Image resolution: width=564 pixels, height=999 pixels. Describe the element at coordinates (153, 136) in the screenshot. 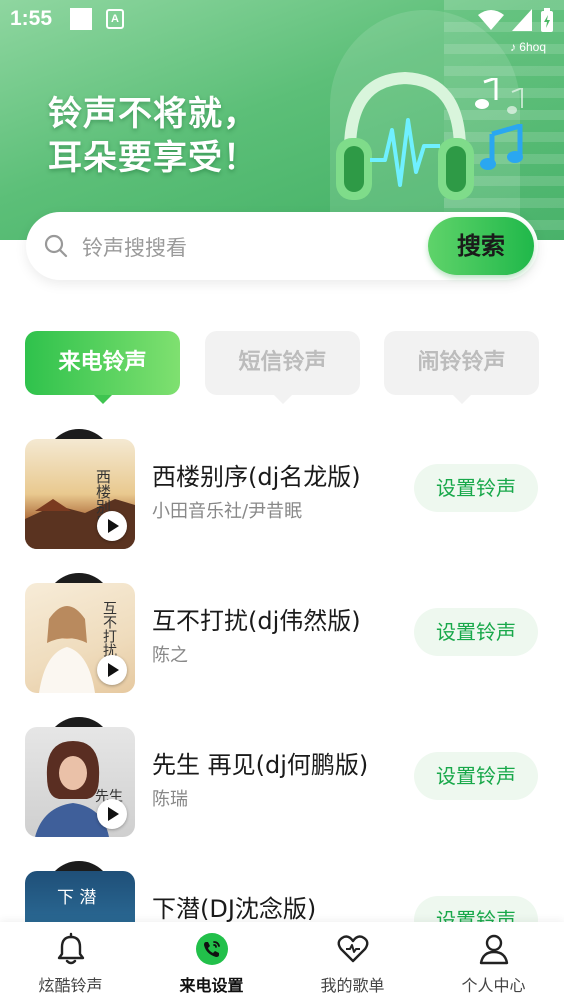

I see `hero-slogan: 铃声不将就， 耳朵要享受！` at that location.